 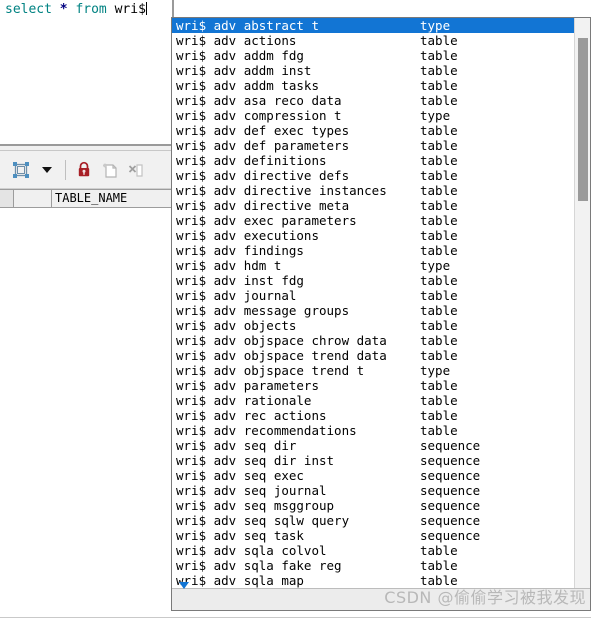 What do you see at coordinates (373, 235) in the screenshot?
I see `autocomplete-item: wri$ adv executions table` at bounding box center [373, 235].